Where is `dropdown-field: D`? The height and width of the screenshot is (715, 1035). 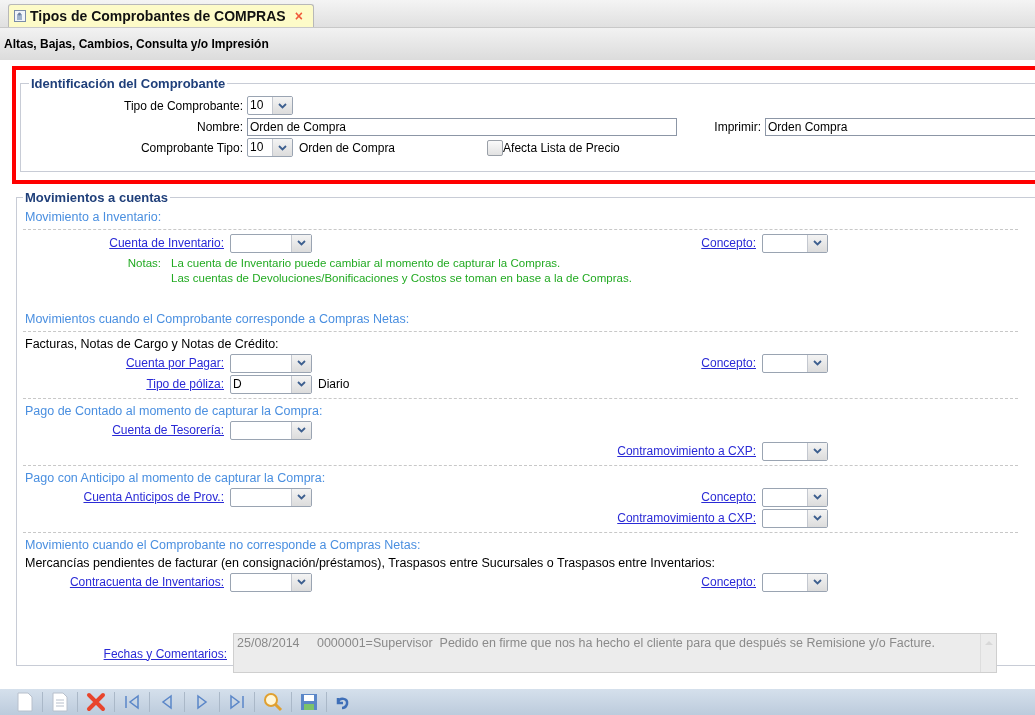
dropdown-field: D is located at coordinates (271, 384).